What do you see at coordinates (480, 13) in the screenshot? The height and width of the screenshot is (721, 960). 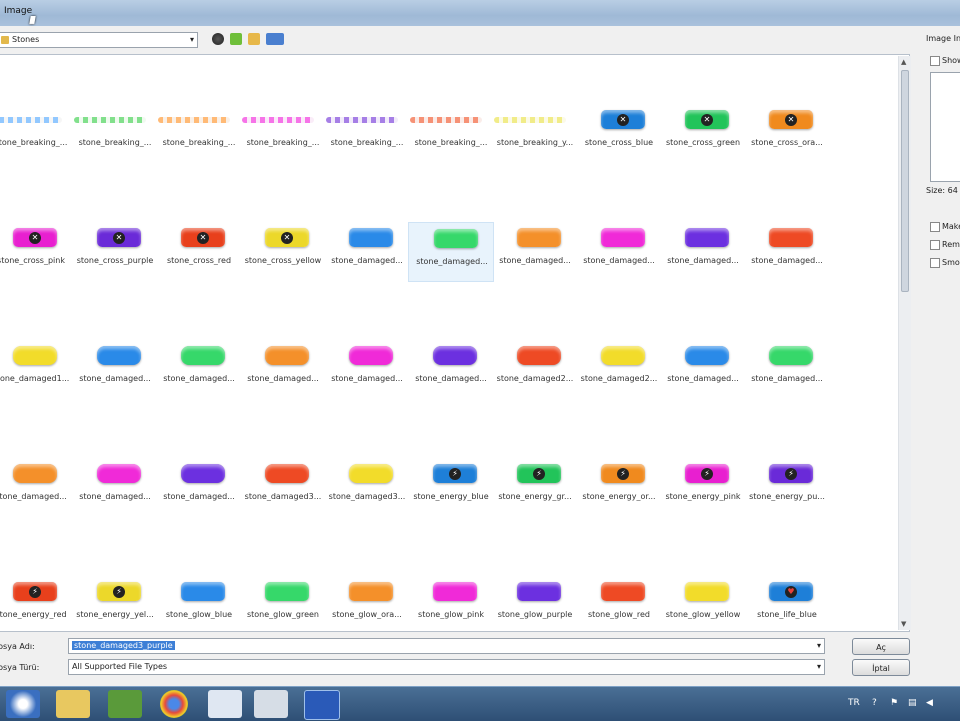 I see `window-titlebar: Image` at bounding box center [480, 13].